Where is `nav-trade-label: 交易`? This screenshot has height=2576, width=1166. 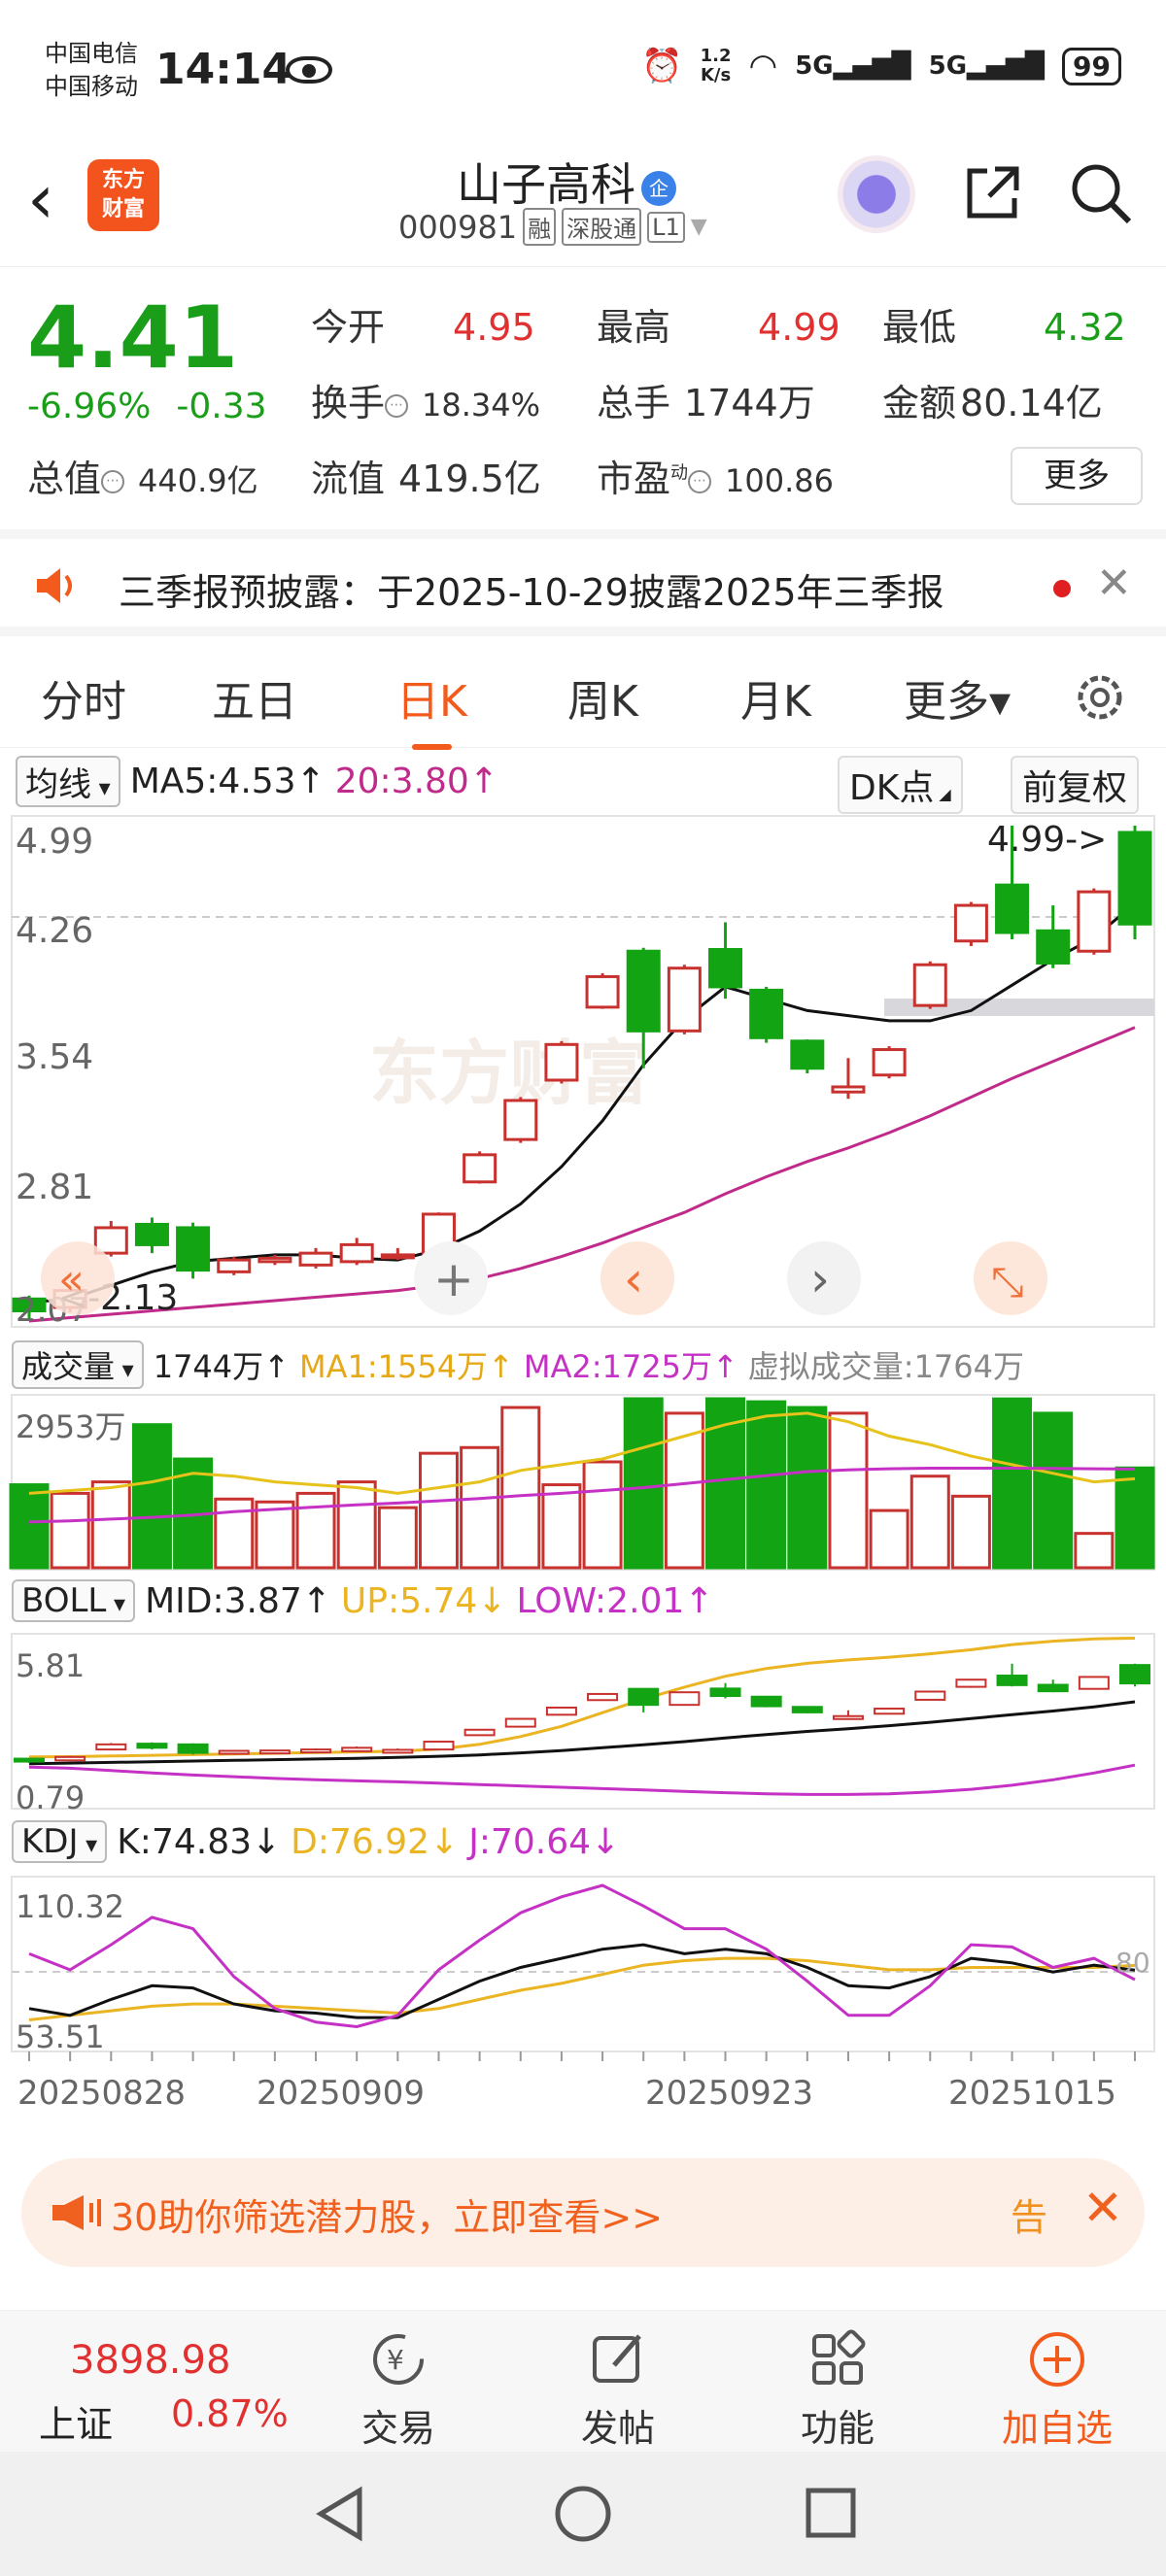
nav-trade-label: 交易 is located at coordinates (397, 2428).